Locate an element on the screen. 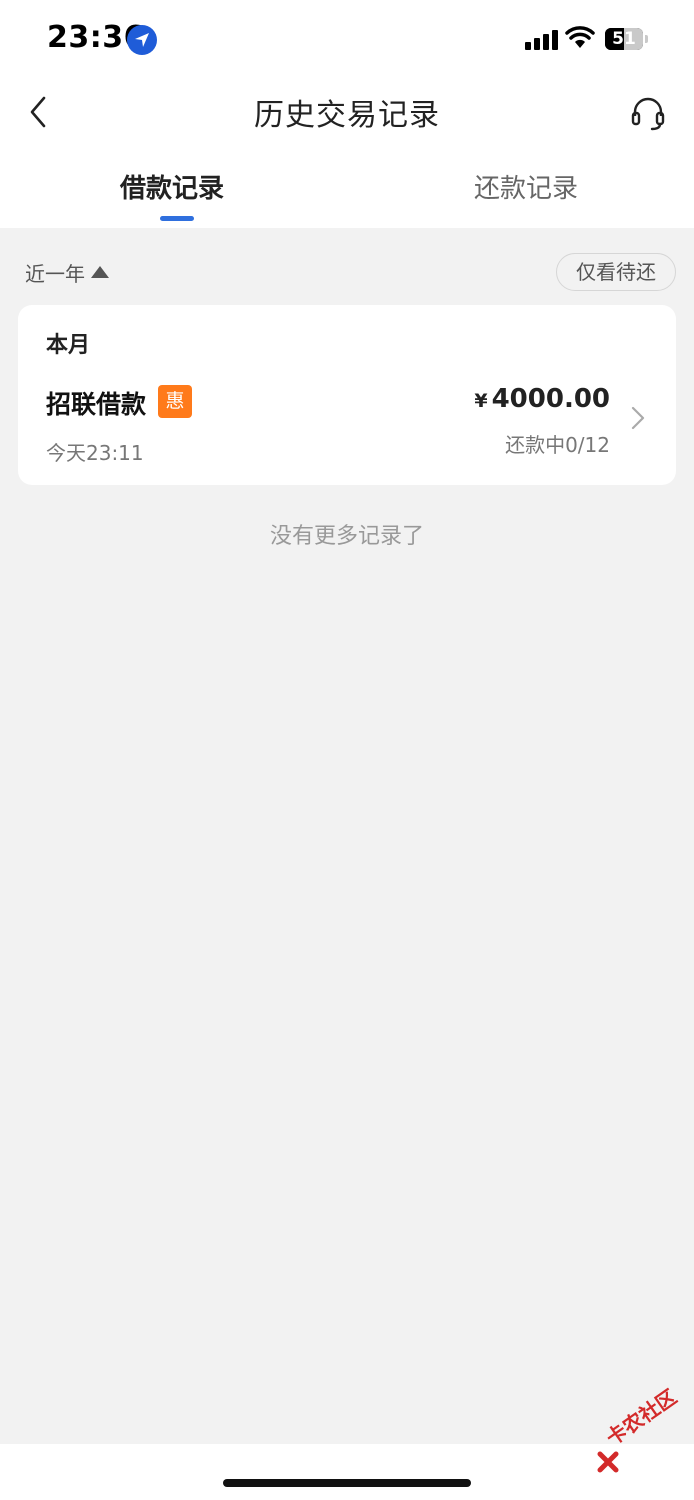 This screenshot has width=694, height=1500. no-more-records-text: 没有更多记录了 is located at coordinates (346, 536).